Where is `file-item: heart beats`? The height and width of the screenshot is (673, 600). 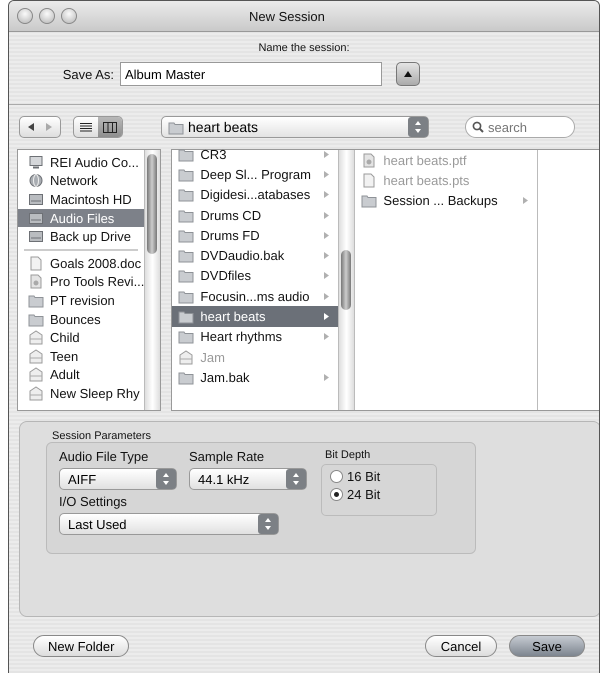
file-item: heart beats is located at coordinates (255, 316).